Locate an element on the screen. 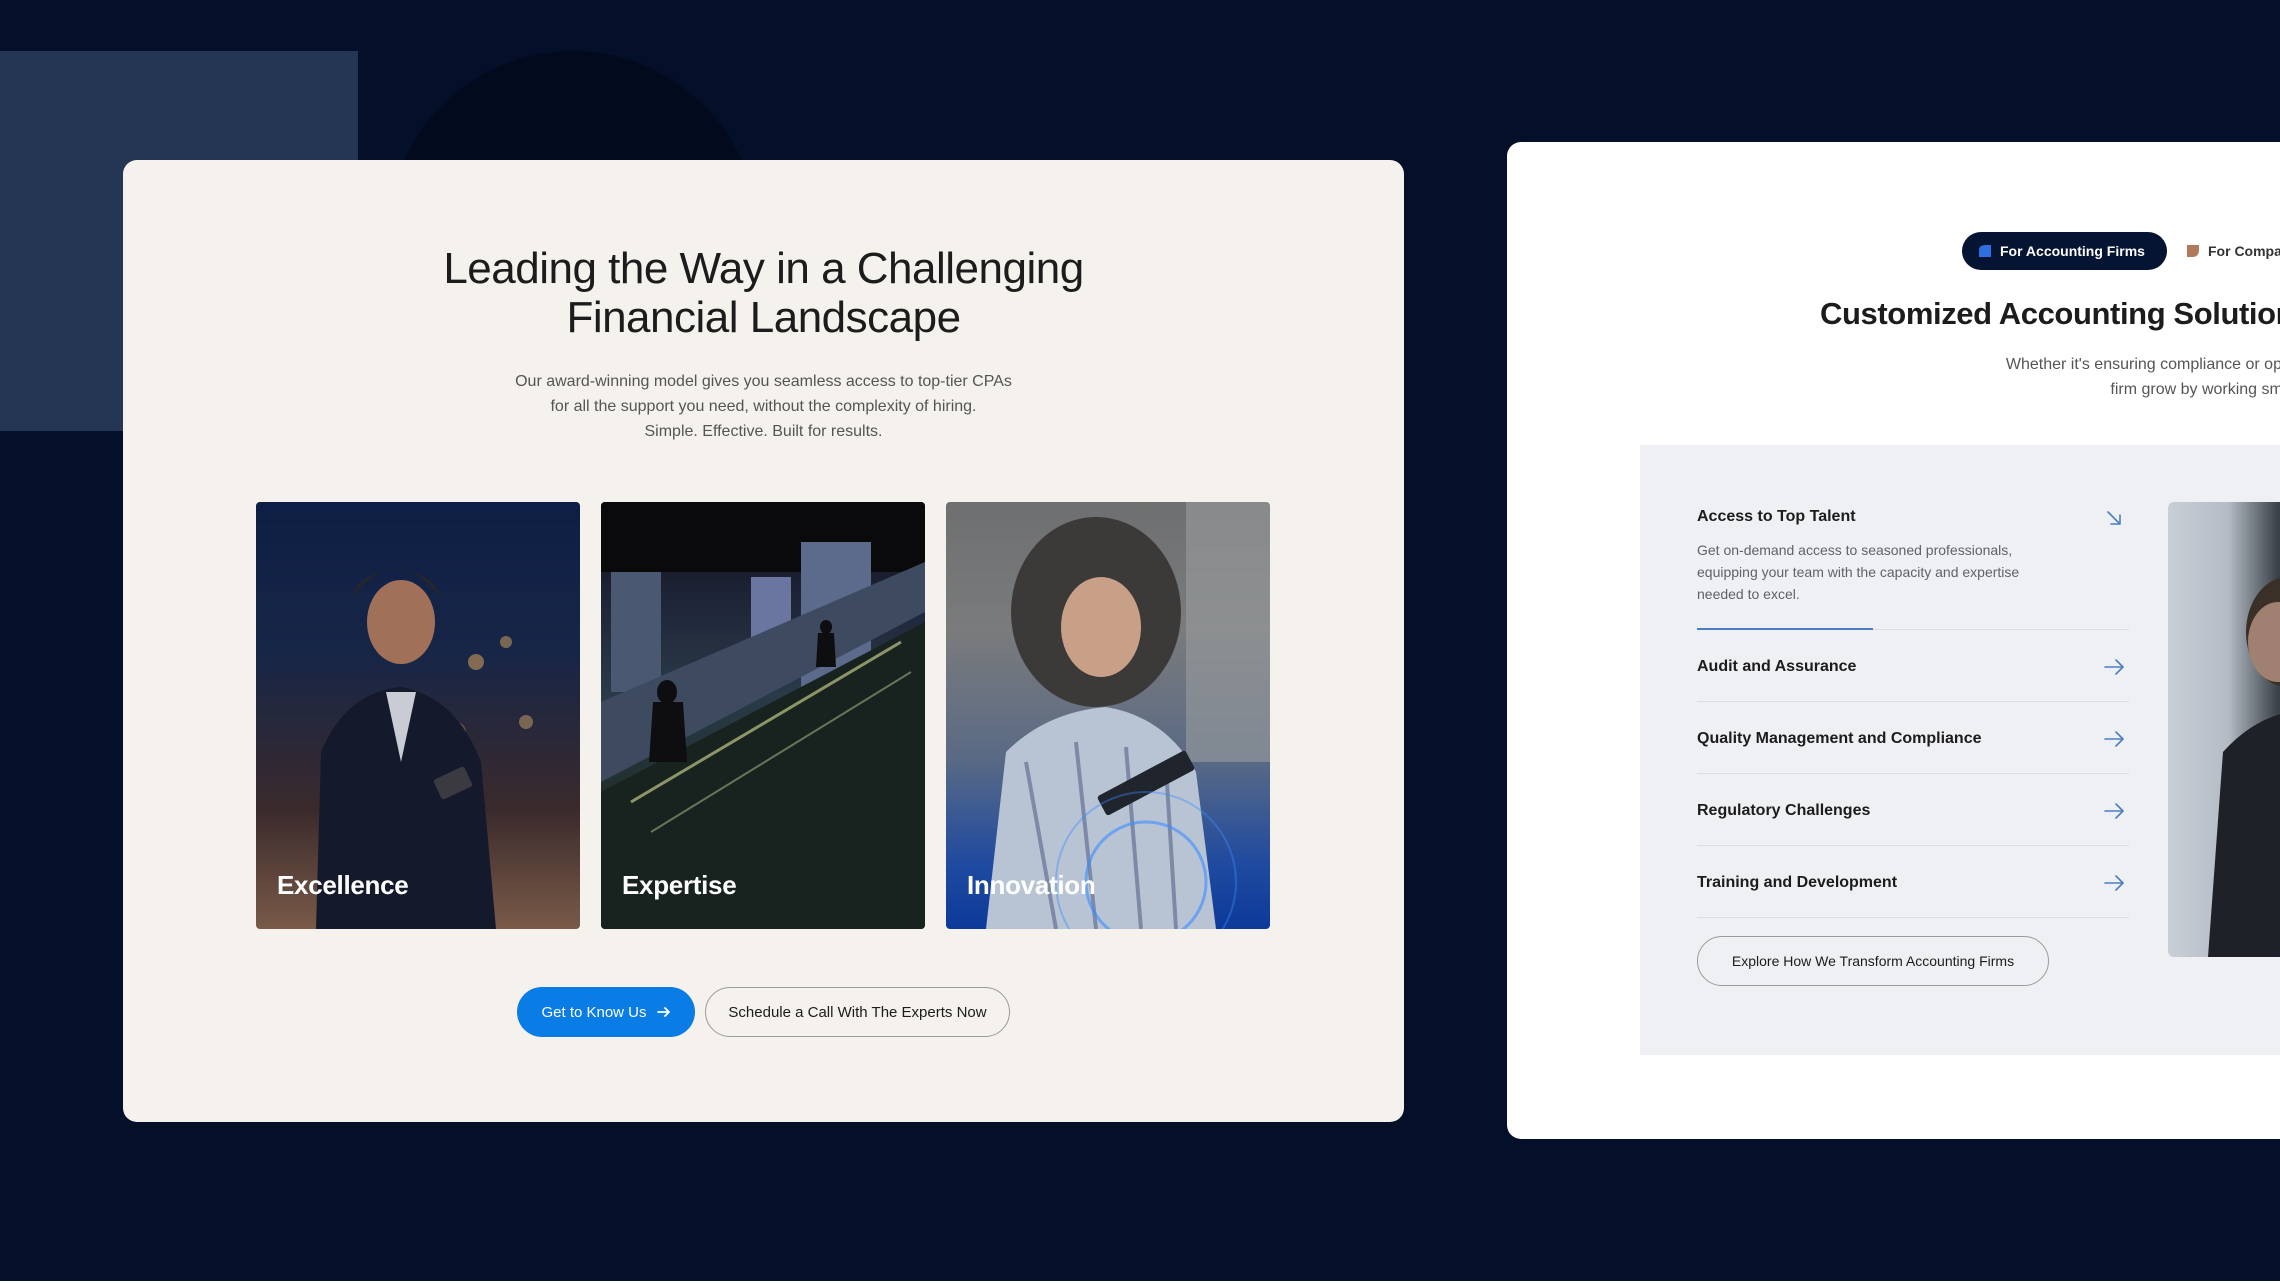  accordion-title: Training and Development is located at coordinates (1797, 882).